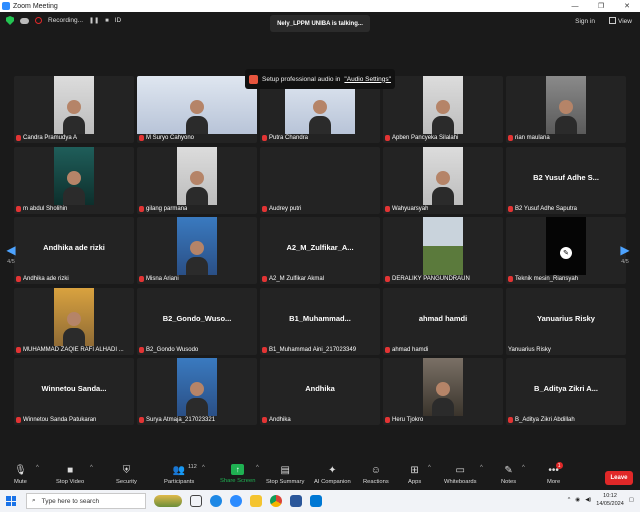 This screenshot has width=640, height=512. Describe the element at coordinates (296, 501) in the screenshot. I see `word-app-icon` at that location.